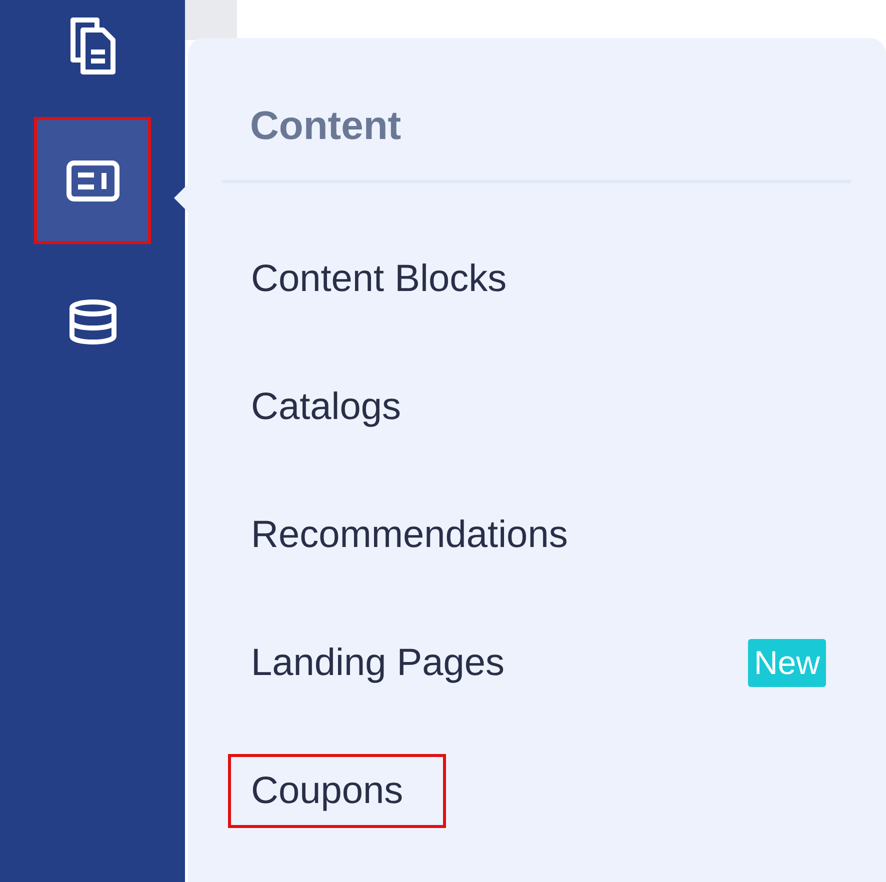  Describe the element at coordinates (419, 535) in the screenshot. I see `menu-item: Recommendations` at that location.